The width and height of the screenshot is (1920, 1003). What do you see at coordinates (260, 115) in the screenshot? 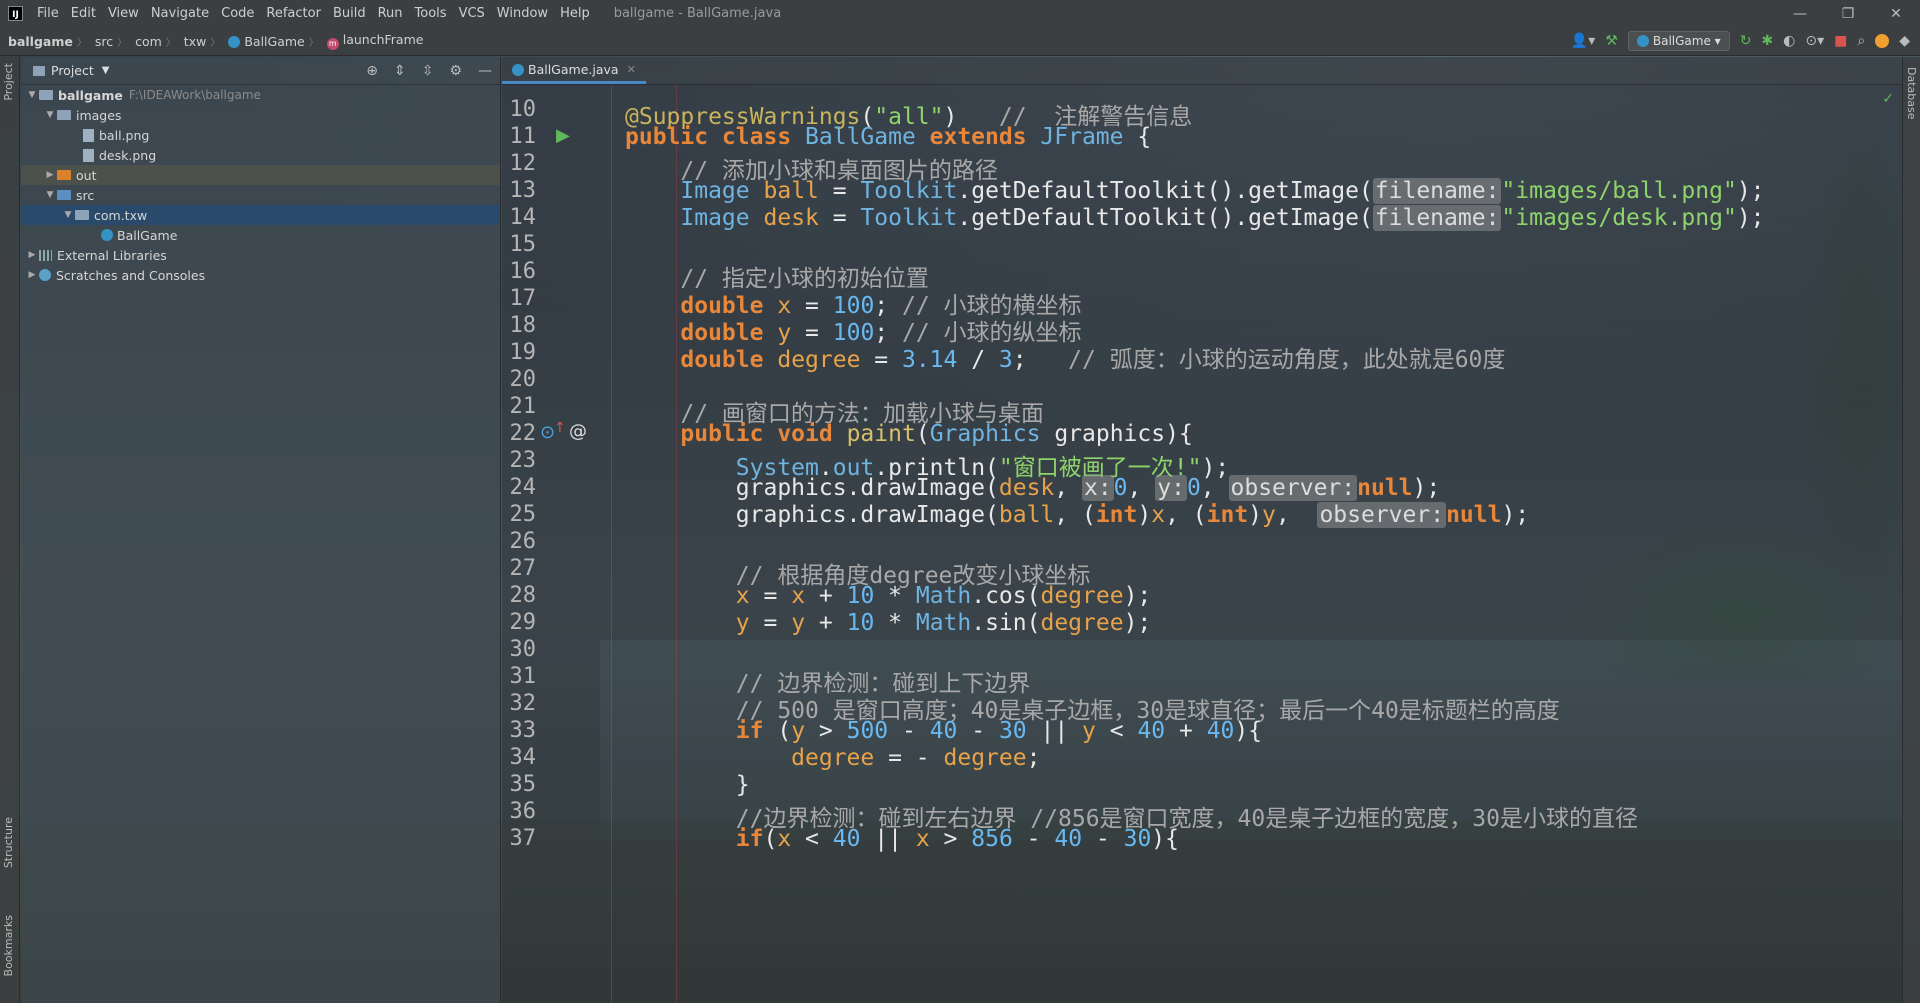
I see `tree-item-images: ▼ images` at bounding box center [260, 115].